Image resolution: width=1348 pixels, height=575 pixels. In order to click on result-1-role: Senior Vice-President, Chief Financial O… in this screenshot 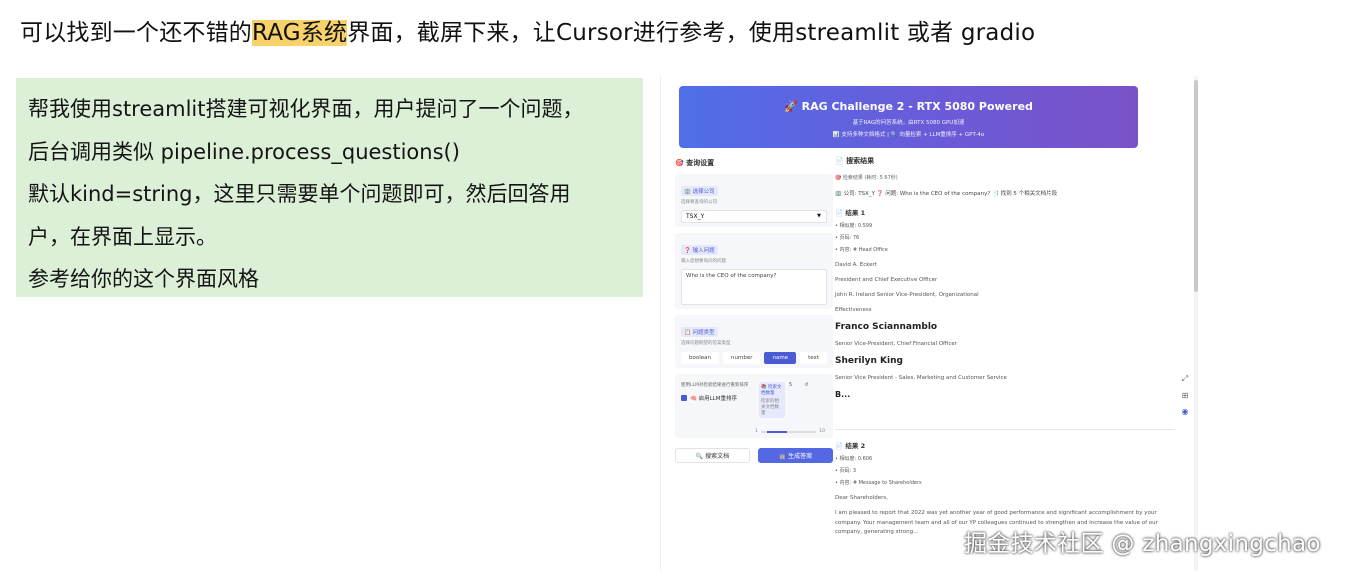, I will do `click(896, 344)`.